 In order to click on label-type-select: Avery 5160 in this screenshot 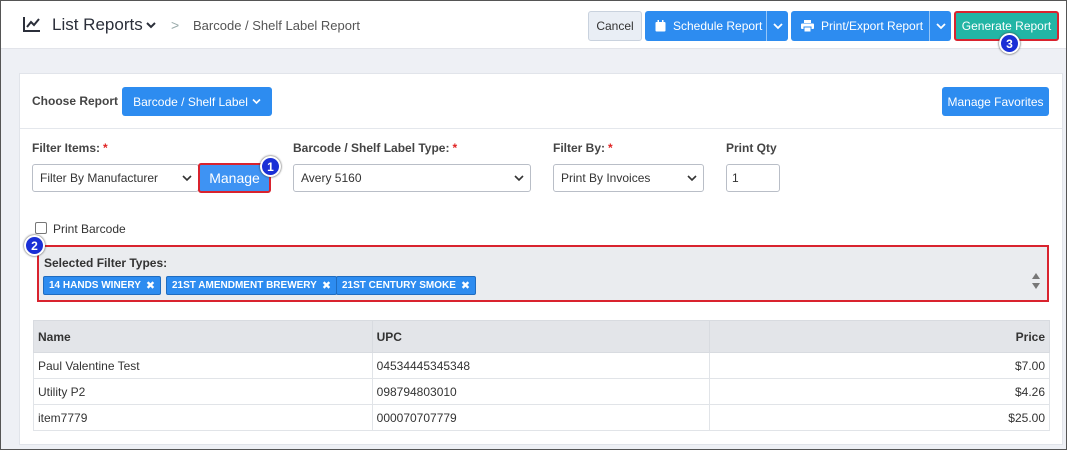, I will do `click(412, 178)`.